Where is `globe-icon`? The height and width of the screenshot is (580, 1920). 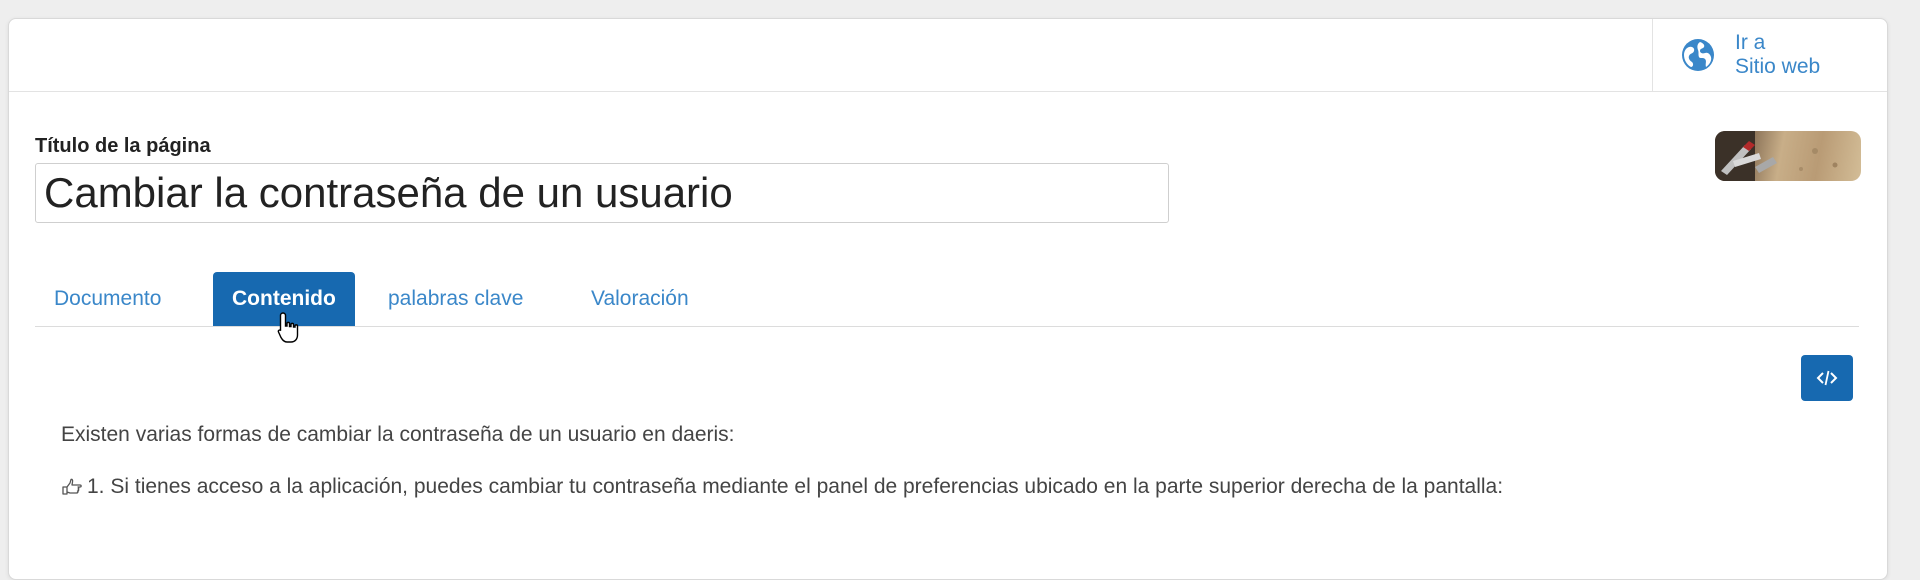
globe-icon is located at coordinates (1698, 55).